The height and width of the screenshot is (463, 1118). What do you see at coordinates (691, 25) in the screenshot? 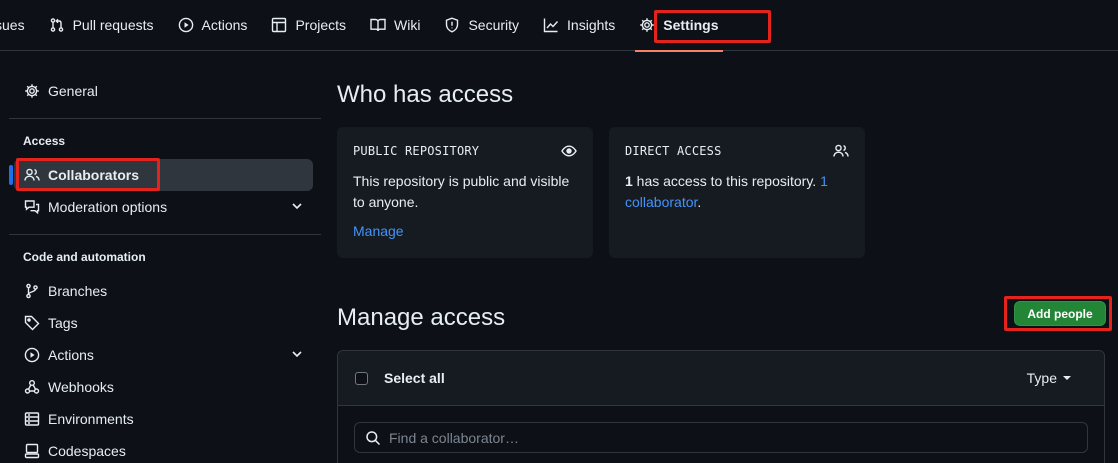
I see `nav-settings-label: Settings` at bounding box center [691, 25].